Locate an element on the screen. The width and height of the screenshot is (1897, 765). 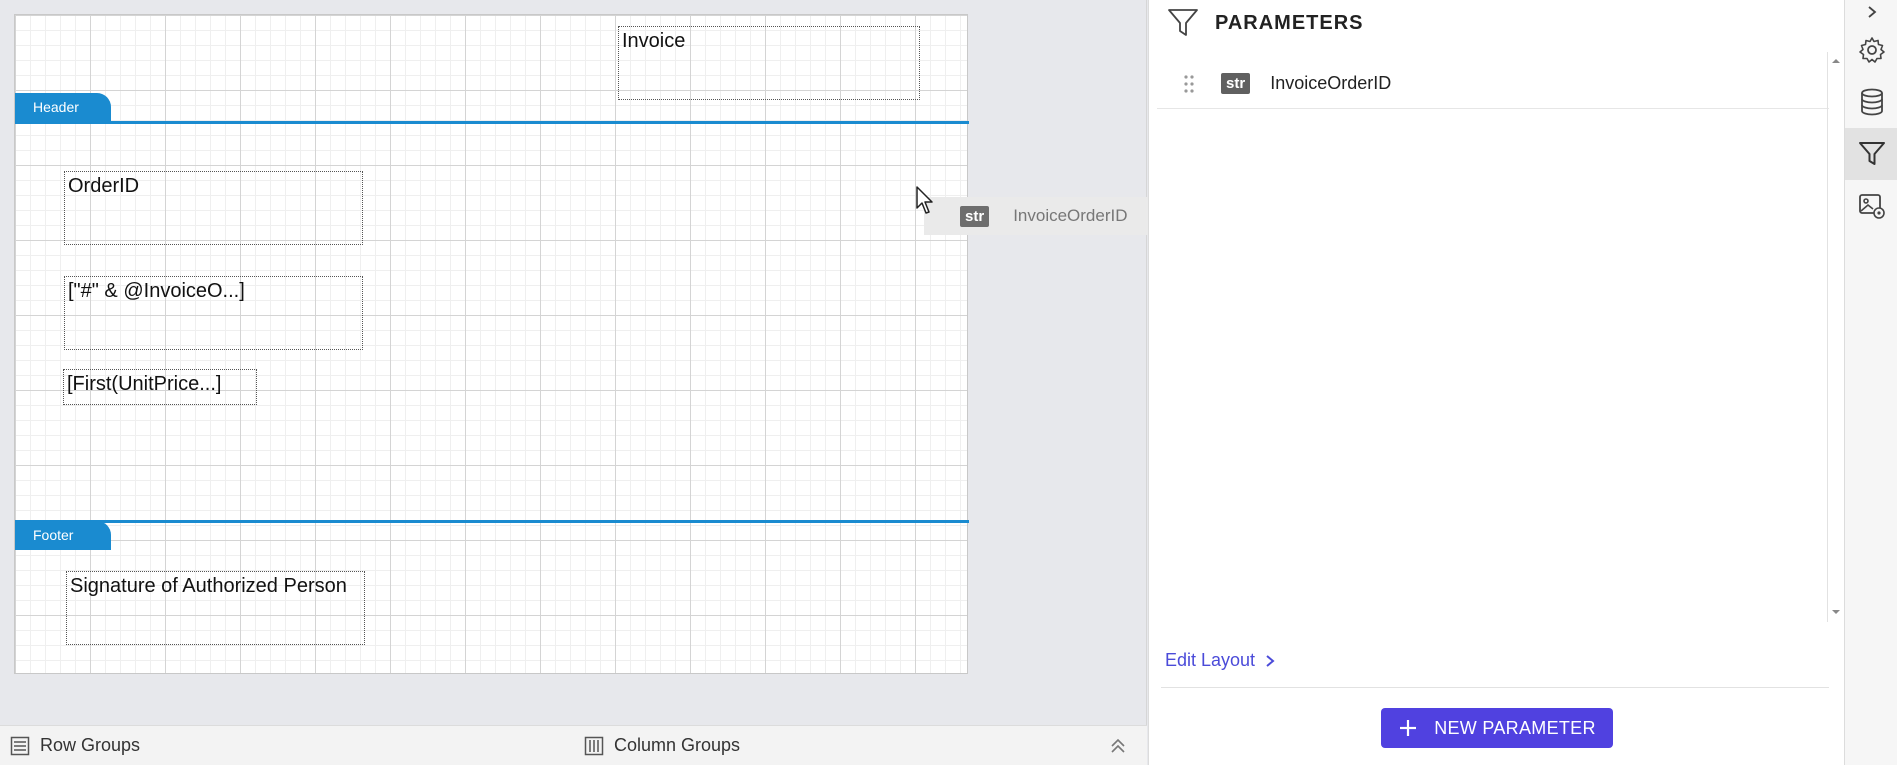
data-sources-button is located at coordinates (1871, 102).